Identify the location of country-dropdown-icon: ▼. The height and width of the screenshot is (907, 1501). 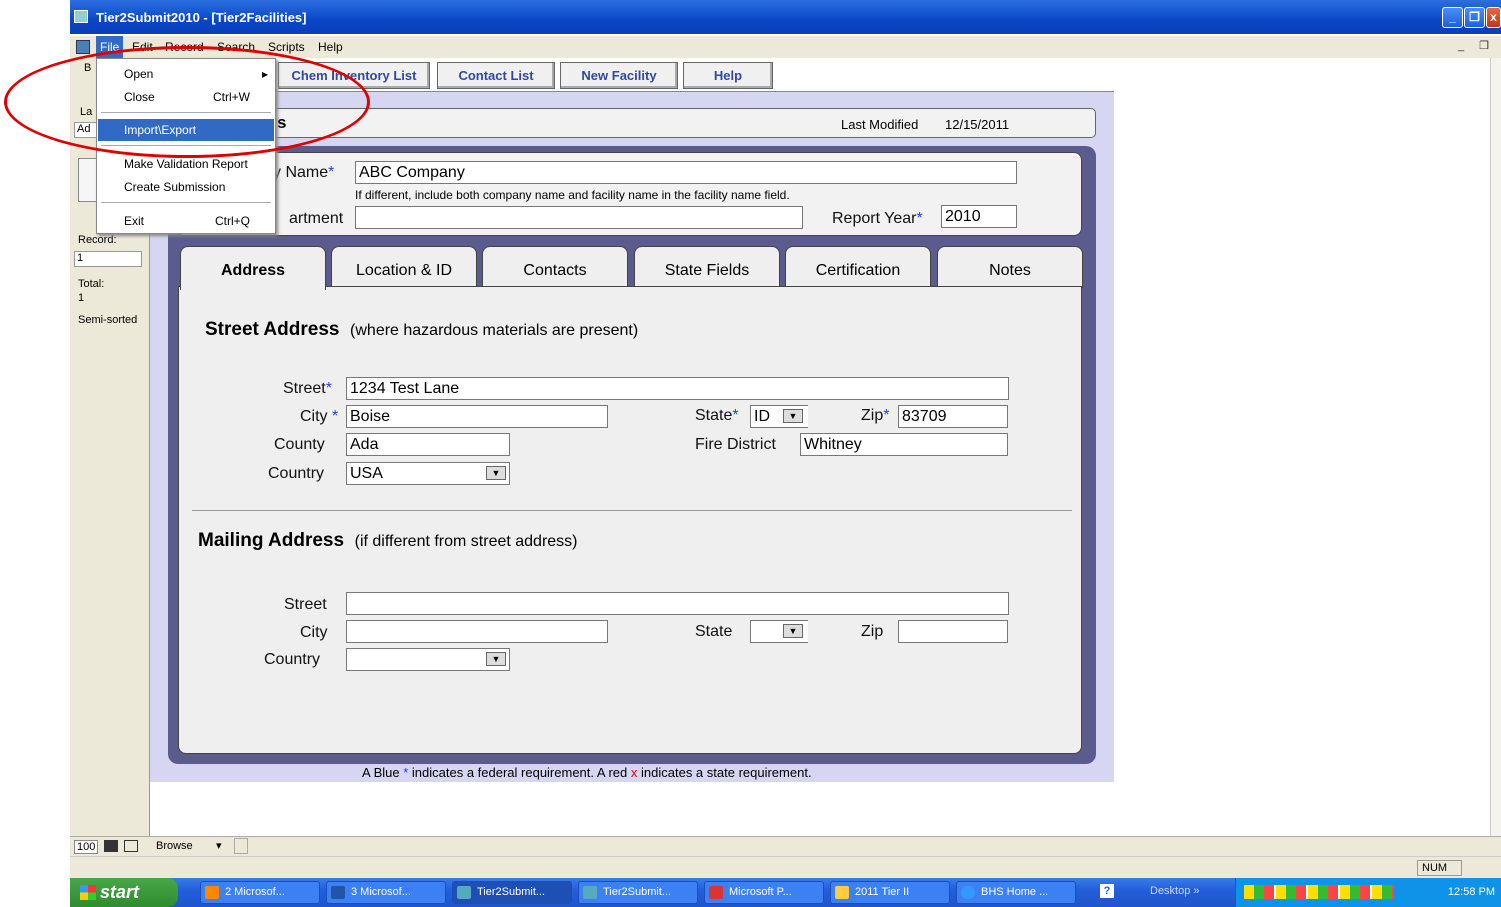
(496, 473).